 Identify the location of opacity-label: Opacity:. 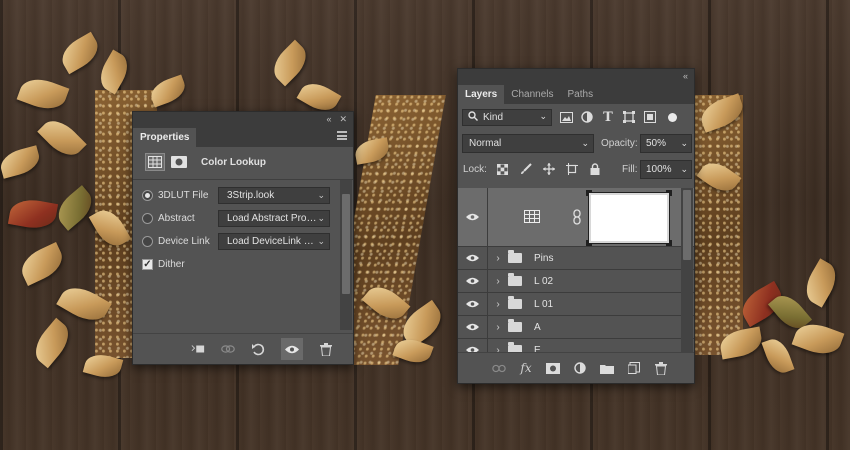
(619, 143).